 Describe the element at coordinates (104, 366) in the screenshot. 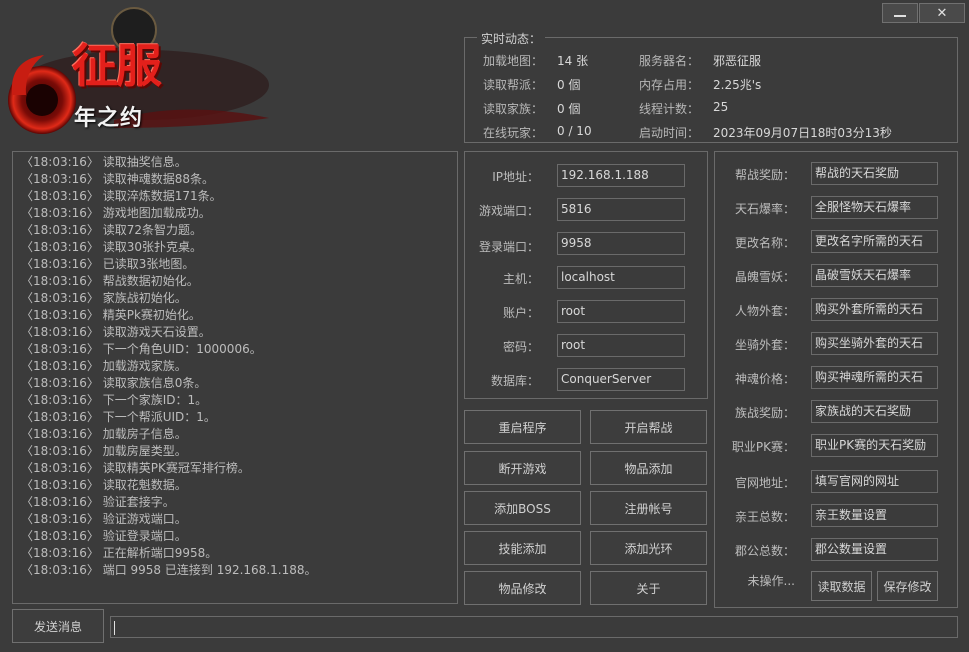

I see `log-line: 〈18:03:16〉 加载游戏家族。` at that location.